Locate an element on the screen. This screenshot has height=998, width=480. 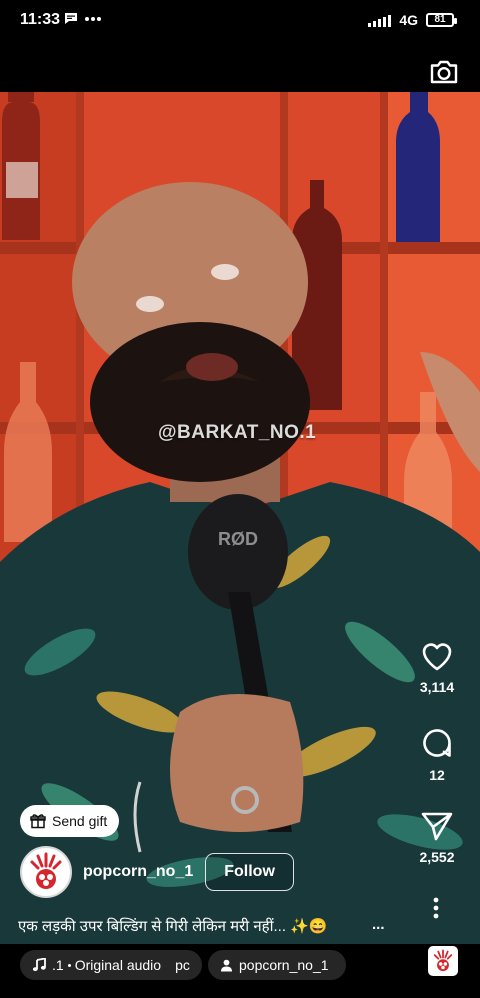
audio-title-overflow: pc is located at coordinates (182, 965).